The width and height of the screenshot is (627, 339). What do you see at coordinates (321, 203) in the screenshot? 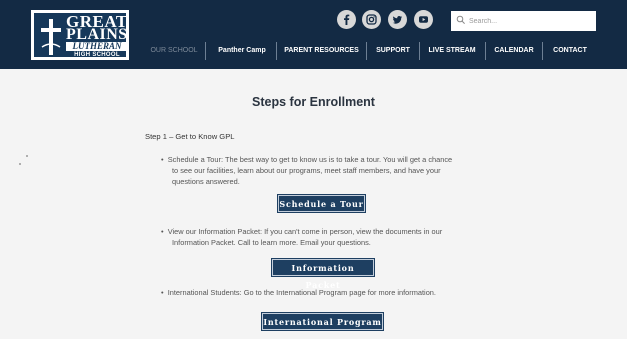
I see `schedule-tour-button: Schedule a Tour` at bounding box center [321, 203].